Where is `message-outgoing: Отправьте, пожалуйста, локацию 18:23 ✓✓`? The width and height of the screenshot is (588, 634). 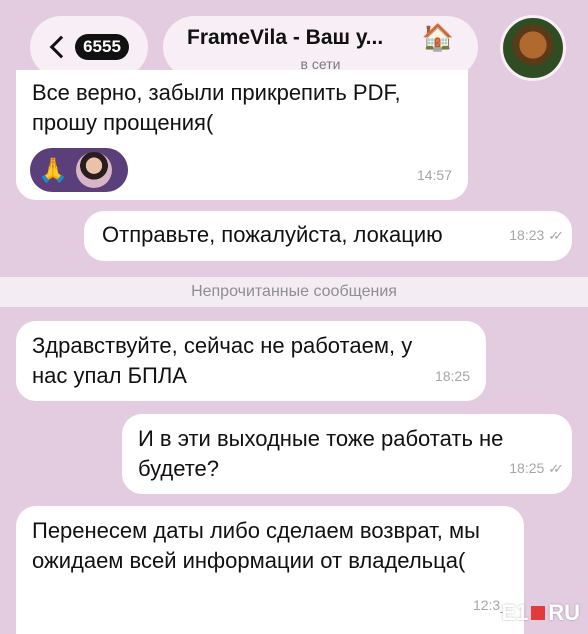
message-outgoing: Отправьте, пожалуйста, локацию 18:23 ✓✓ is located at coordinates (328, 236).